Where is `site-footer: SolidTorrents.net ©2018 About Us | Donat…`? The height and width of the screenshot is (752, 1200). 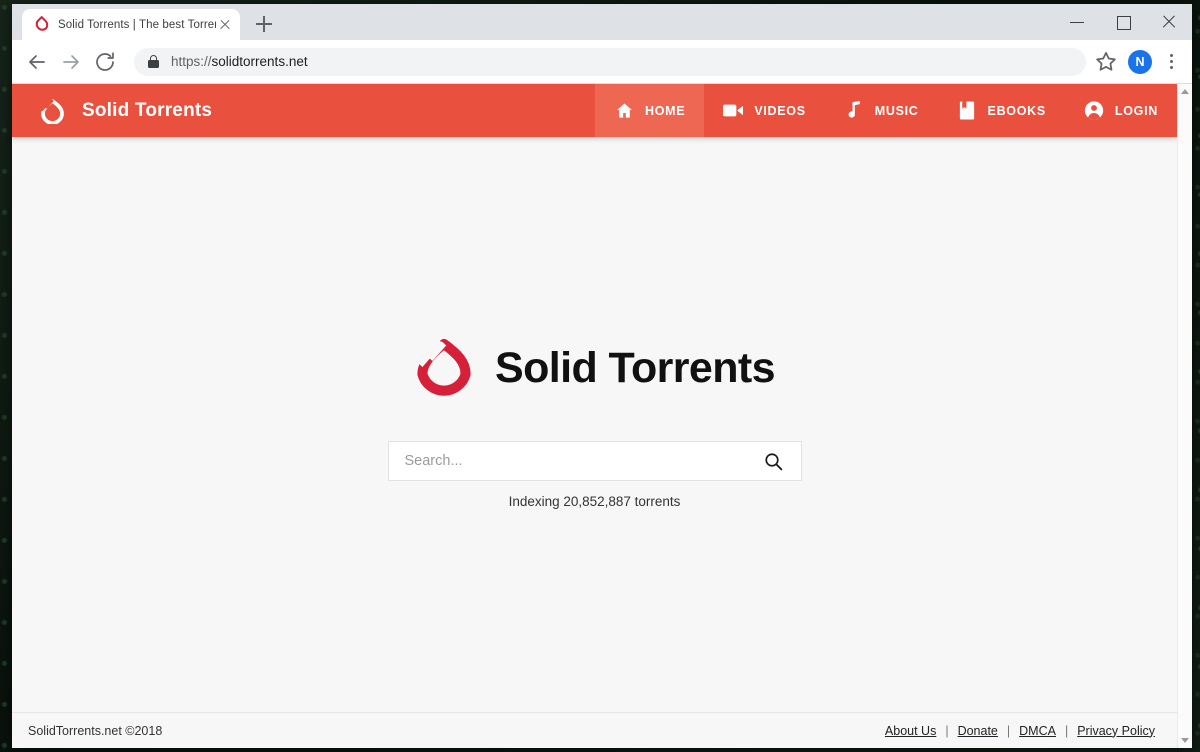
site-footer: SolidTorrents.net ©2018 About Us | Donat… is located at coordinates (594, 730).